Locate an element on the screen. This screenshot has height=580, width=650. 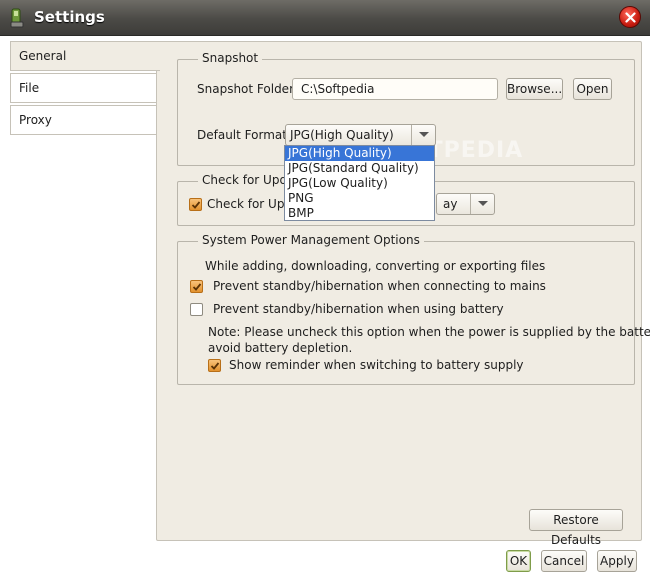
default-format-arrow is located at coordinates (423, 135).